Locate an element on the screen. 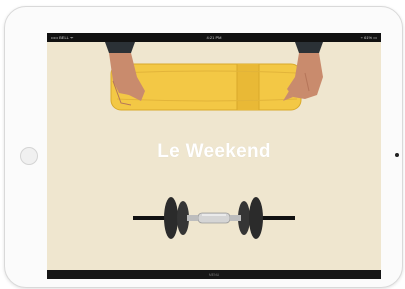 Image resolution: width=405 pixels, height=289 pixels. status-time: 4:21 PM is located at coordinates (214, 37).